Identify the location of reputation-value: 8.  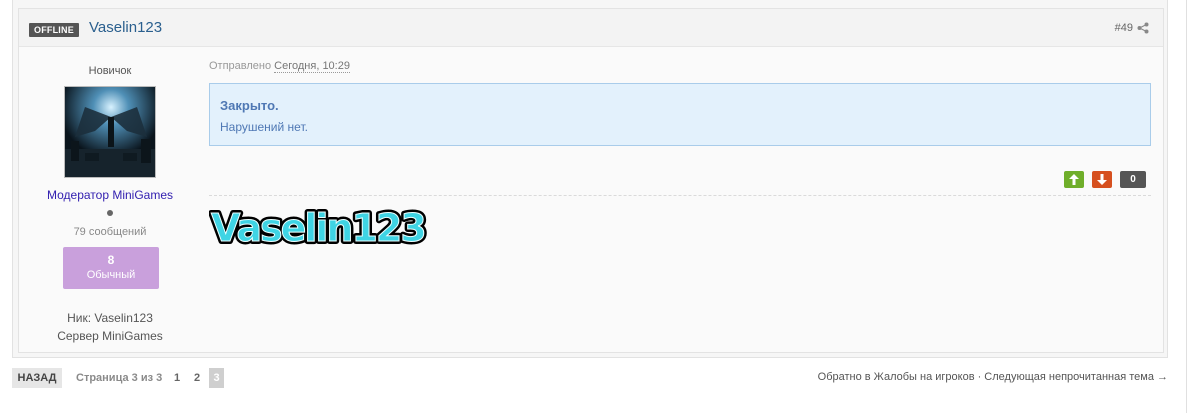
(111, 260).